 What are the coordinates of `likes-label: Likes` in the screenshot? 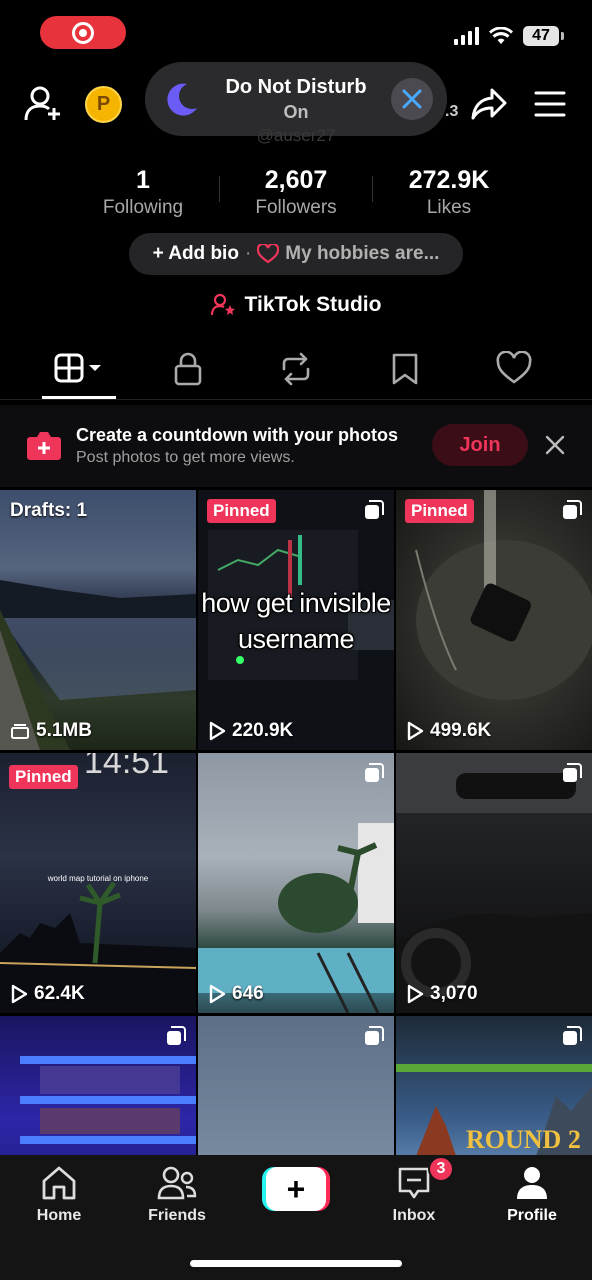 It's located at (449, 207).